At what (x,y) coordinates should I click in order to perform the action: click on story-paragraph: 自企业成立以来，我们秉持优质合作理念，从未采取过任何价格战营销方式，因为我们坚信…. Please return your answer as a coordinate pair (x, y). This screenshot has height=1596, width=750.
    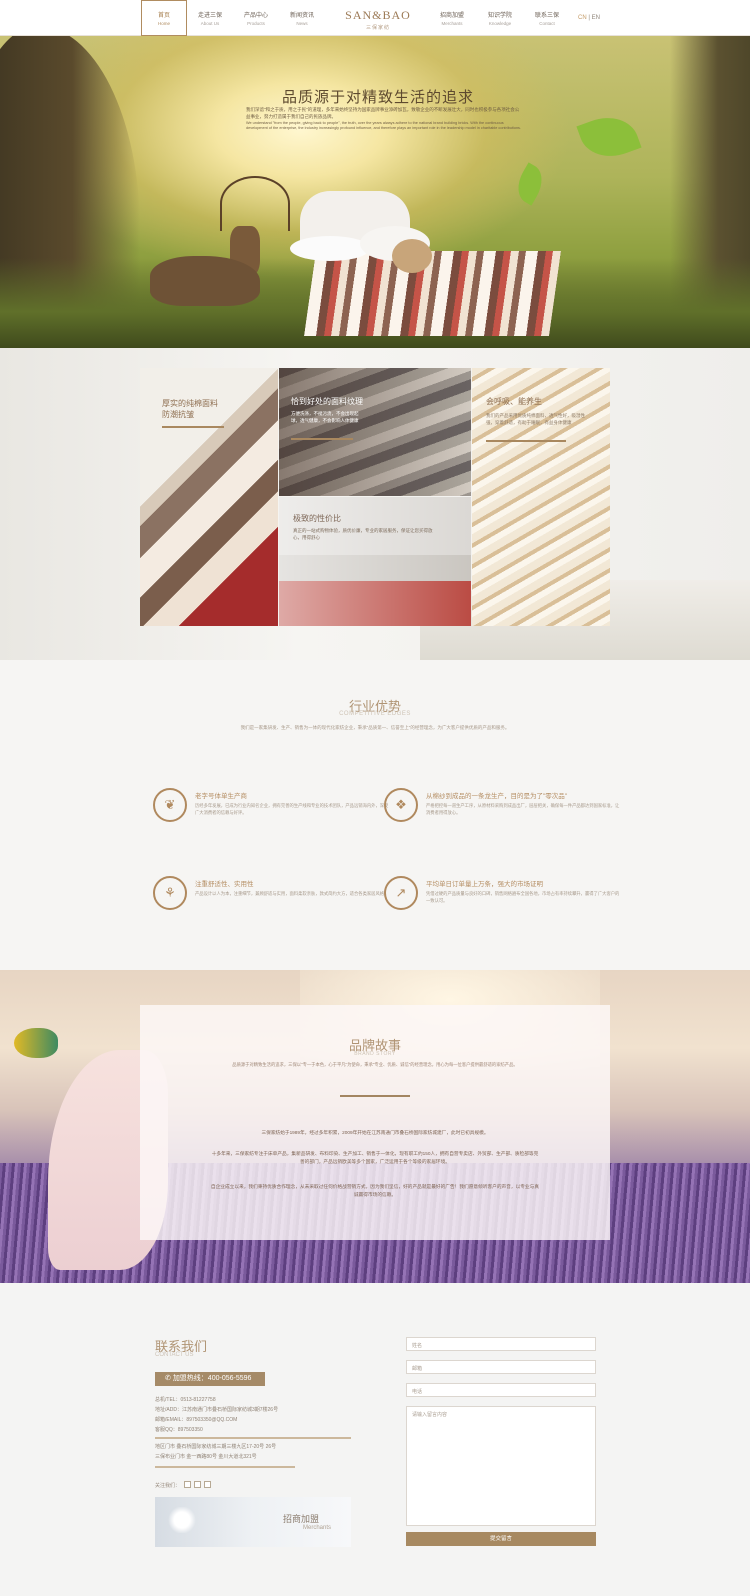
    Looking at the image, I should click on (375, 1190).